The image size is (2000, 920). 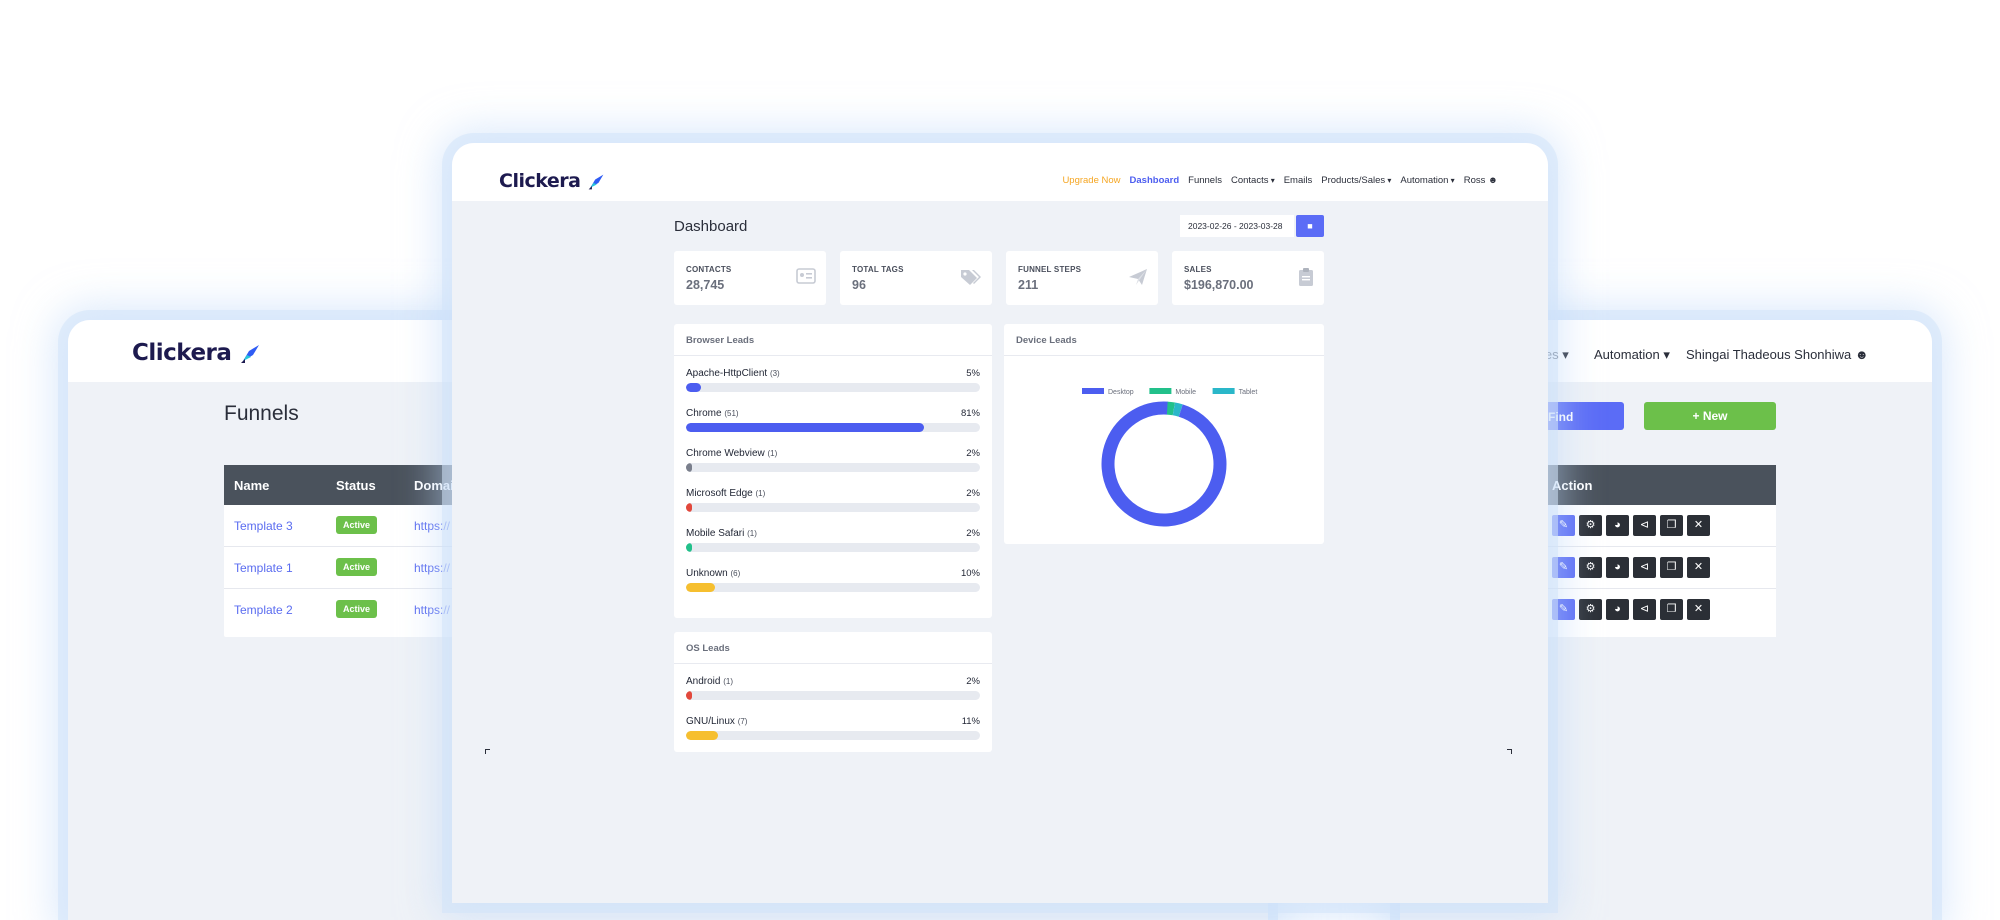 What do you see at coordinates (1160, 391) in the screenshot?
I see `legend-swatch-mobile` at bounding box center [1160, 391].